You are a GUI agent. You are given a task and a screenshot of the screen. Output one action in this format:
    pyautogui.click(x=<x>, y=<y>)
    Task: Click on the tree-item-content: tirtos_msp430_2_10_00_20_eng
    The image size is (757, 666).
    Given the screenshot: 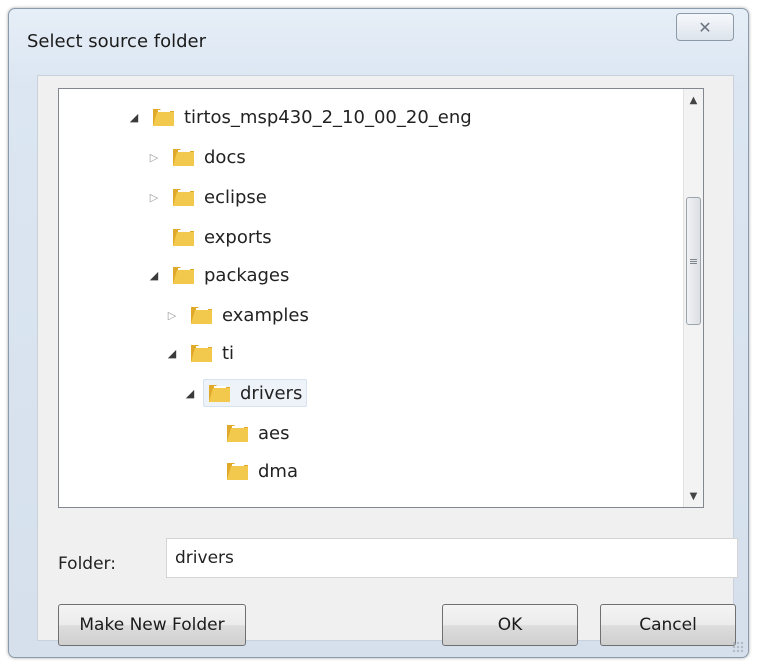 What is the action you would take?
    pyautogui.click(x=312, y=117)
    